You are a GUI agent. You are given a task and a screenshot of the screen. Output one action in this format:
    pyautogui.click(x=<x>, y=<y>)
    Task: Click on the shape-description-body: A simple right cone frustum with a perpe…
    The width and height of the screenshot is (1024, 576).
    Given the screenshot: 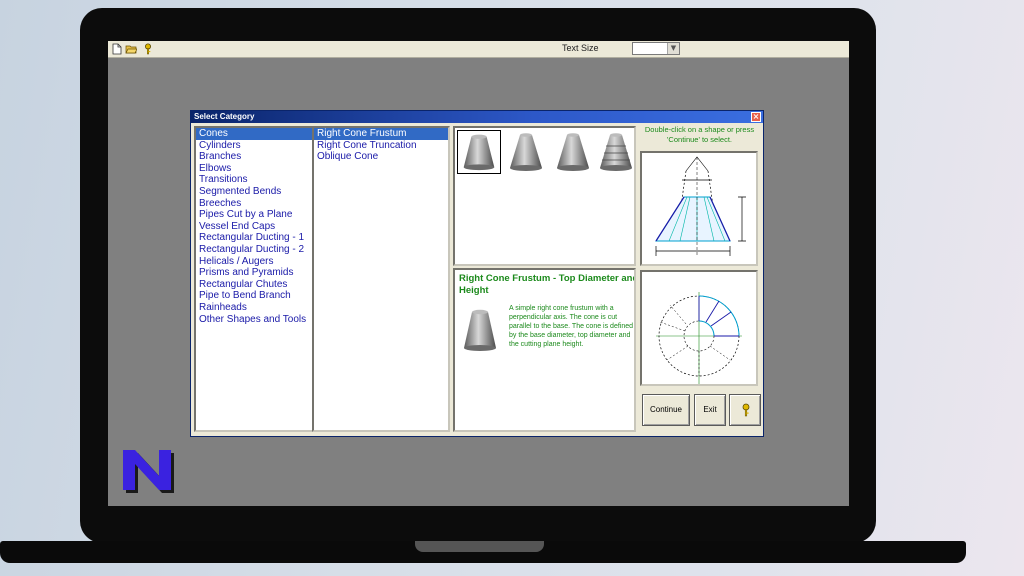 What is the action you would take?
    pyautogui.click(x=571, y=326)
    